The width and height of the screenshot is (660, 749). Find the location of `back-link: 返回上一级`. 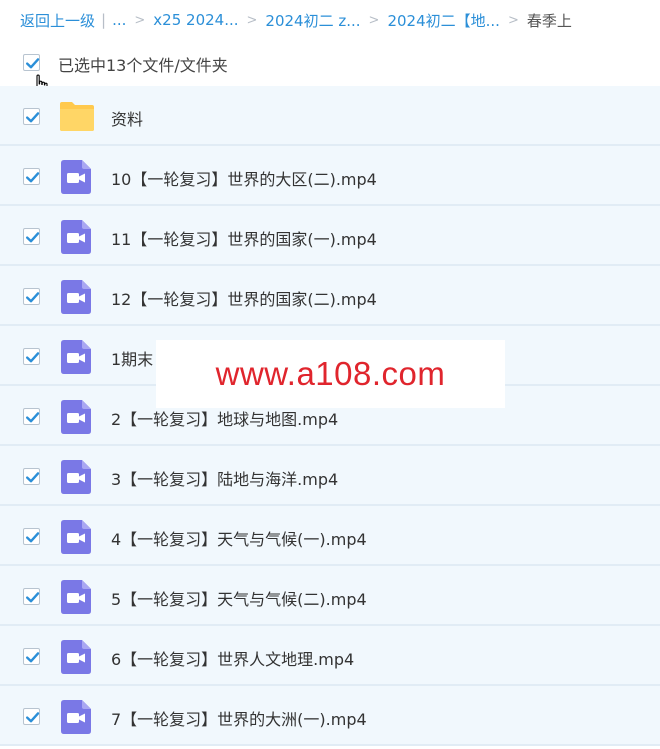

back-link: 返回上一级 is located at coordinates (57, 20).